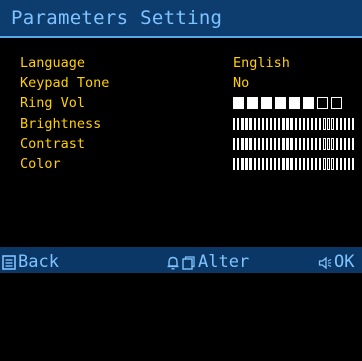 The height and width of the screenshot is (361, 362). Describe the element at coordinates (325, 263) in the screenshot. I see `speaker-icon` at that location.